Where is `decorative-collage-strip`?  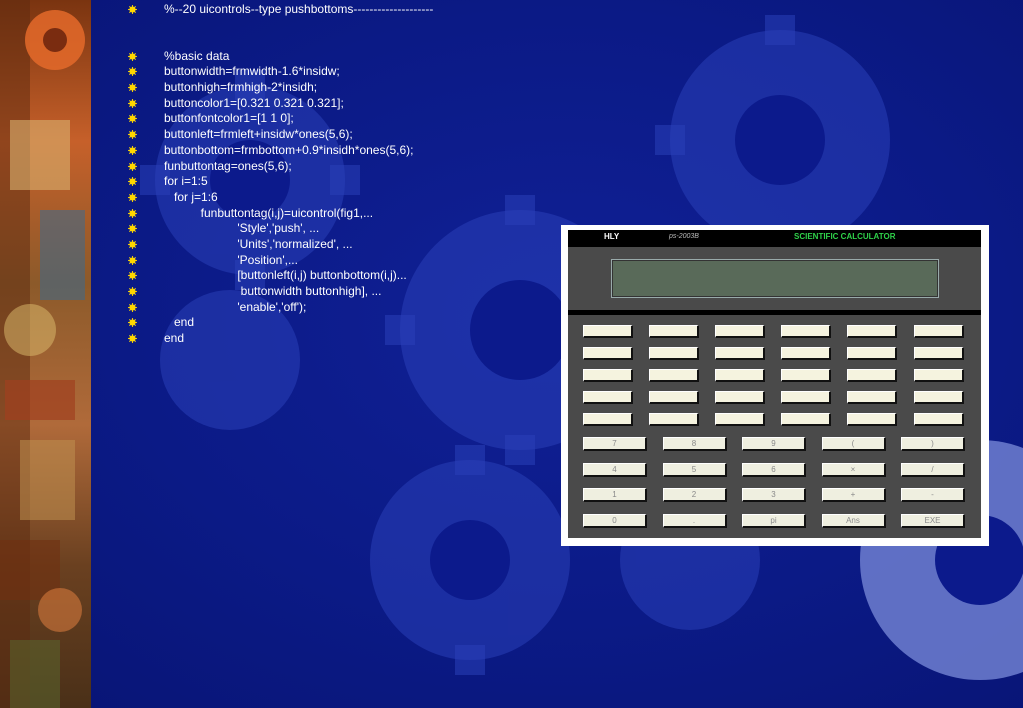 decorative-collage-strip is located at coordinates (45, 354).